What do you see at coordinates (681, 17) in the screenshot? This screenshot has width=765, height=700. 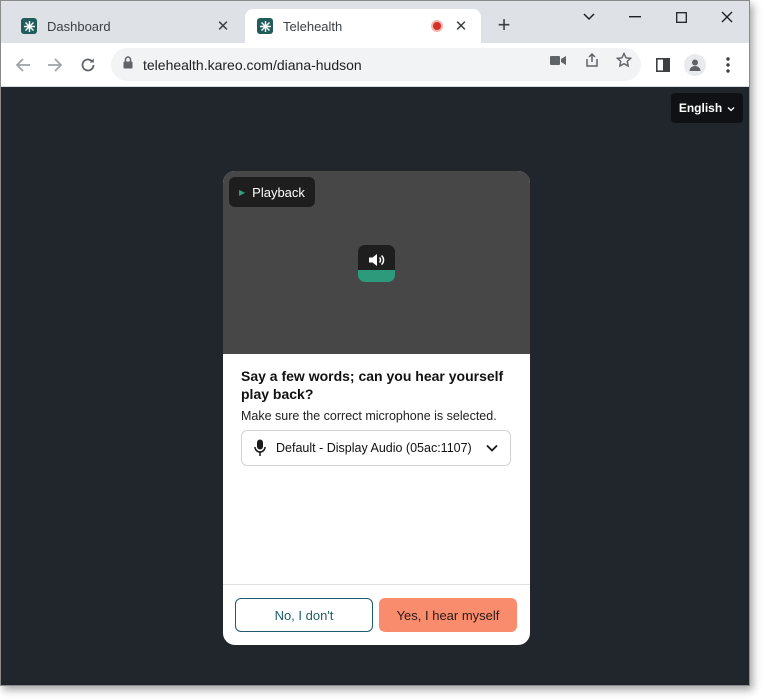 I see `maximize-button` at bounding box center [681, 17].